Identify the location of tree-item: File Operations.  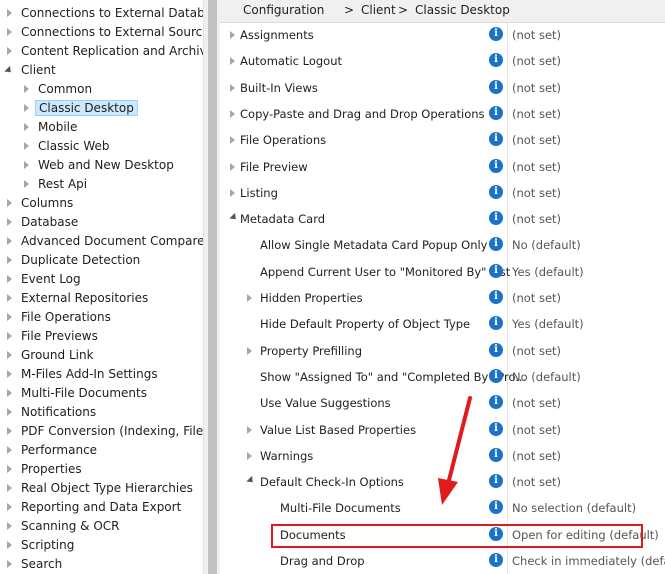
(57, 317).